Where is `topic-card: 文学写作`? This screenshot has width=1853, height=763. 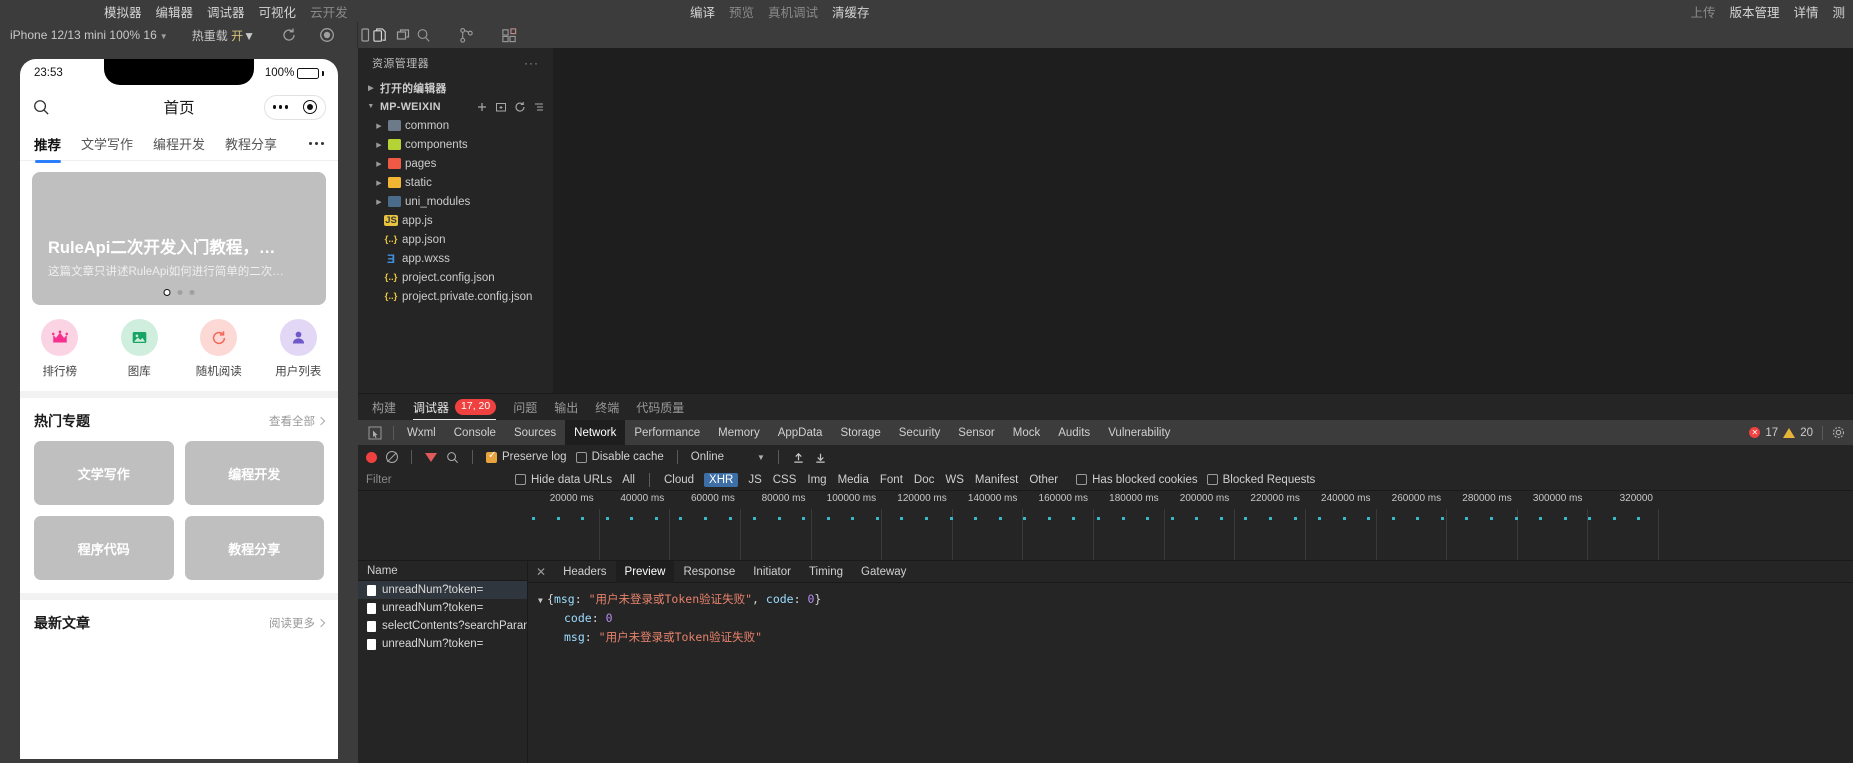
topic-card: 文学写作 is located at coordinates (104, 473).